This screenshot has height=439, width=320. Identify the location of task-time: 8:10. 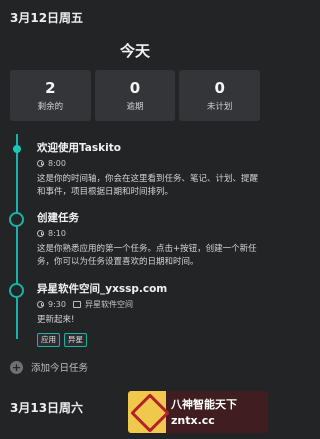
(57, 233).